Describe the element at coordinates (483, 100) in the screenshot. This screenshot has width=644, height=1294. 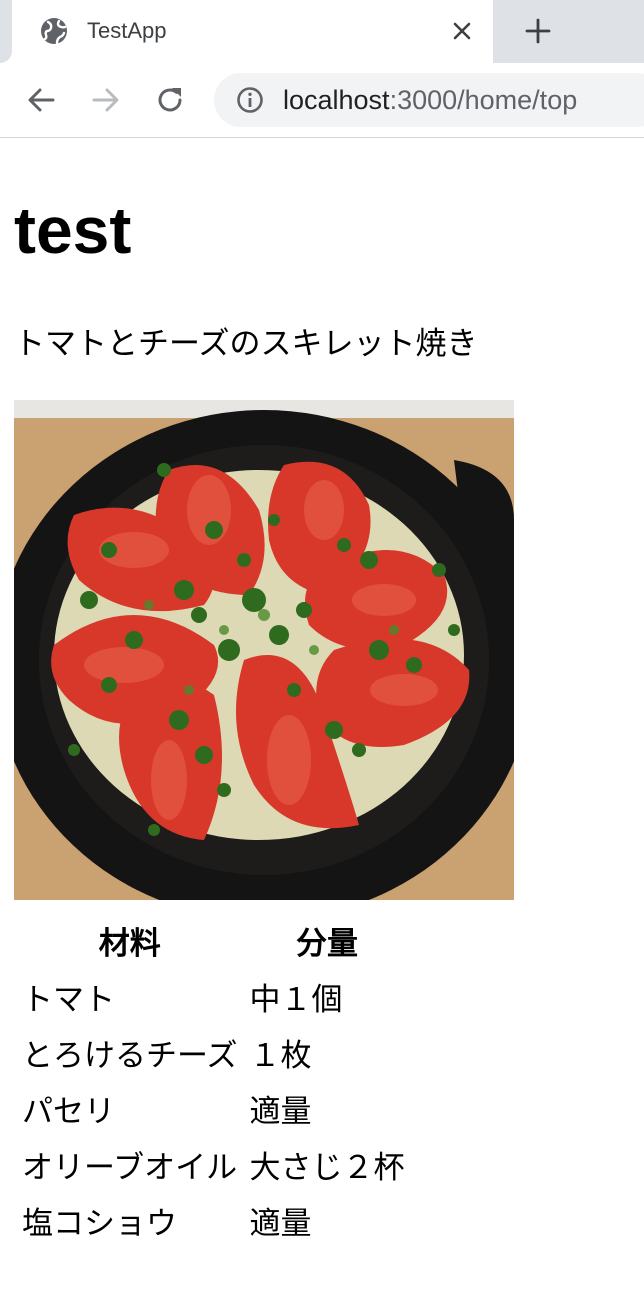
I see `url-path: :3000/home/top` at that location.